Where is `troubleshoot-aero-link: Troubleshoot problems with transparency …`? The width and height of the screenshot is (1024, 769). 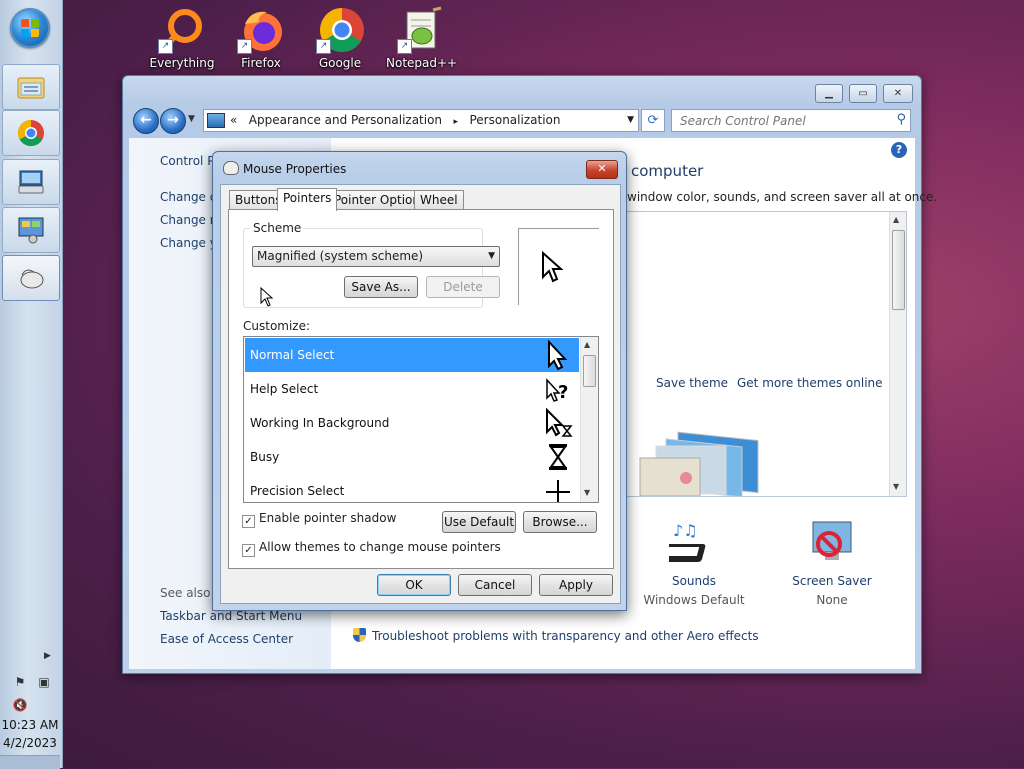 troubleshoot-aero-link: Troubleshoot problems with transparency … is located at coordinates (556, 635).